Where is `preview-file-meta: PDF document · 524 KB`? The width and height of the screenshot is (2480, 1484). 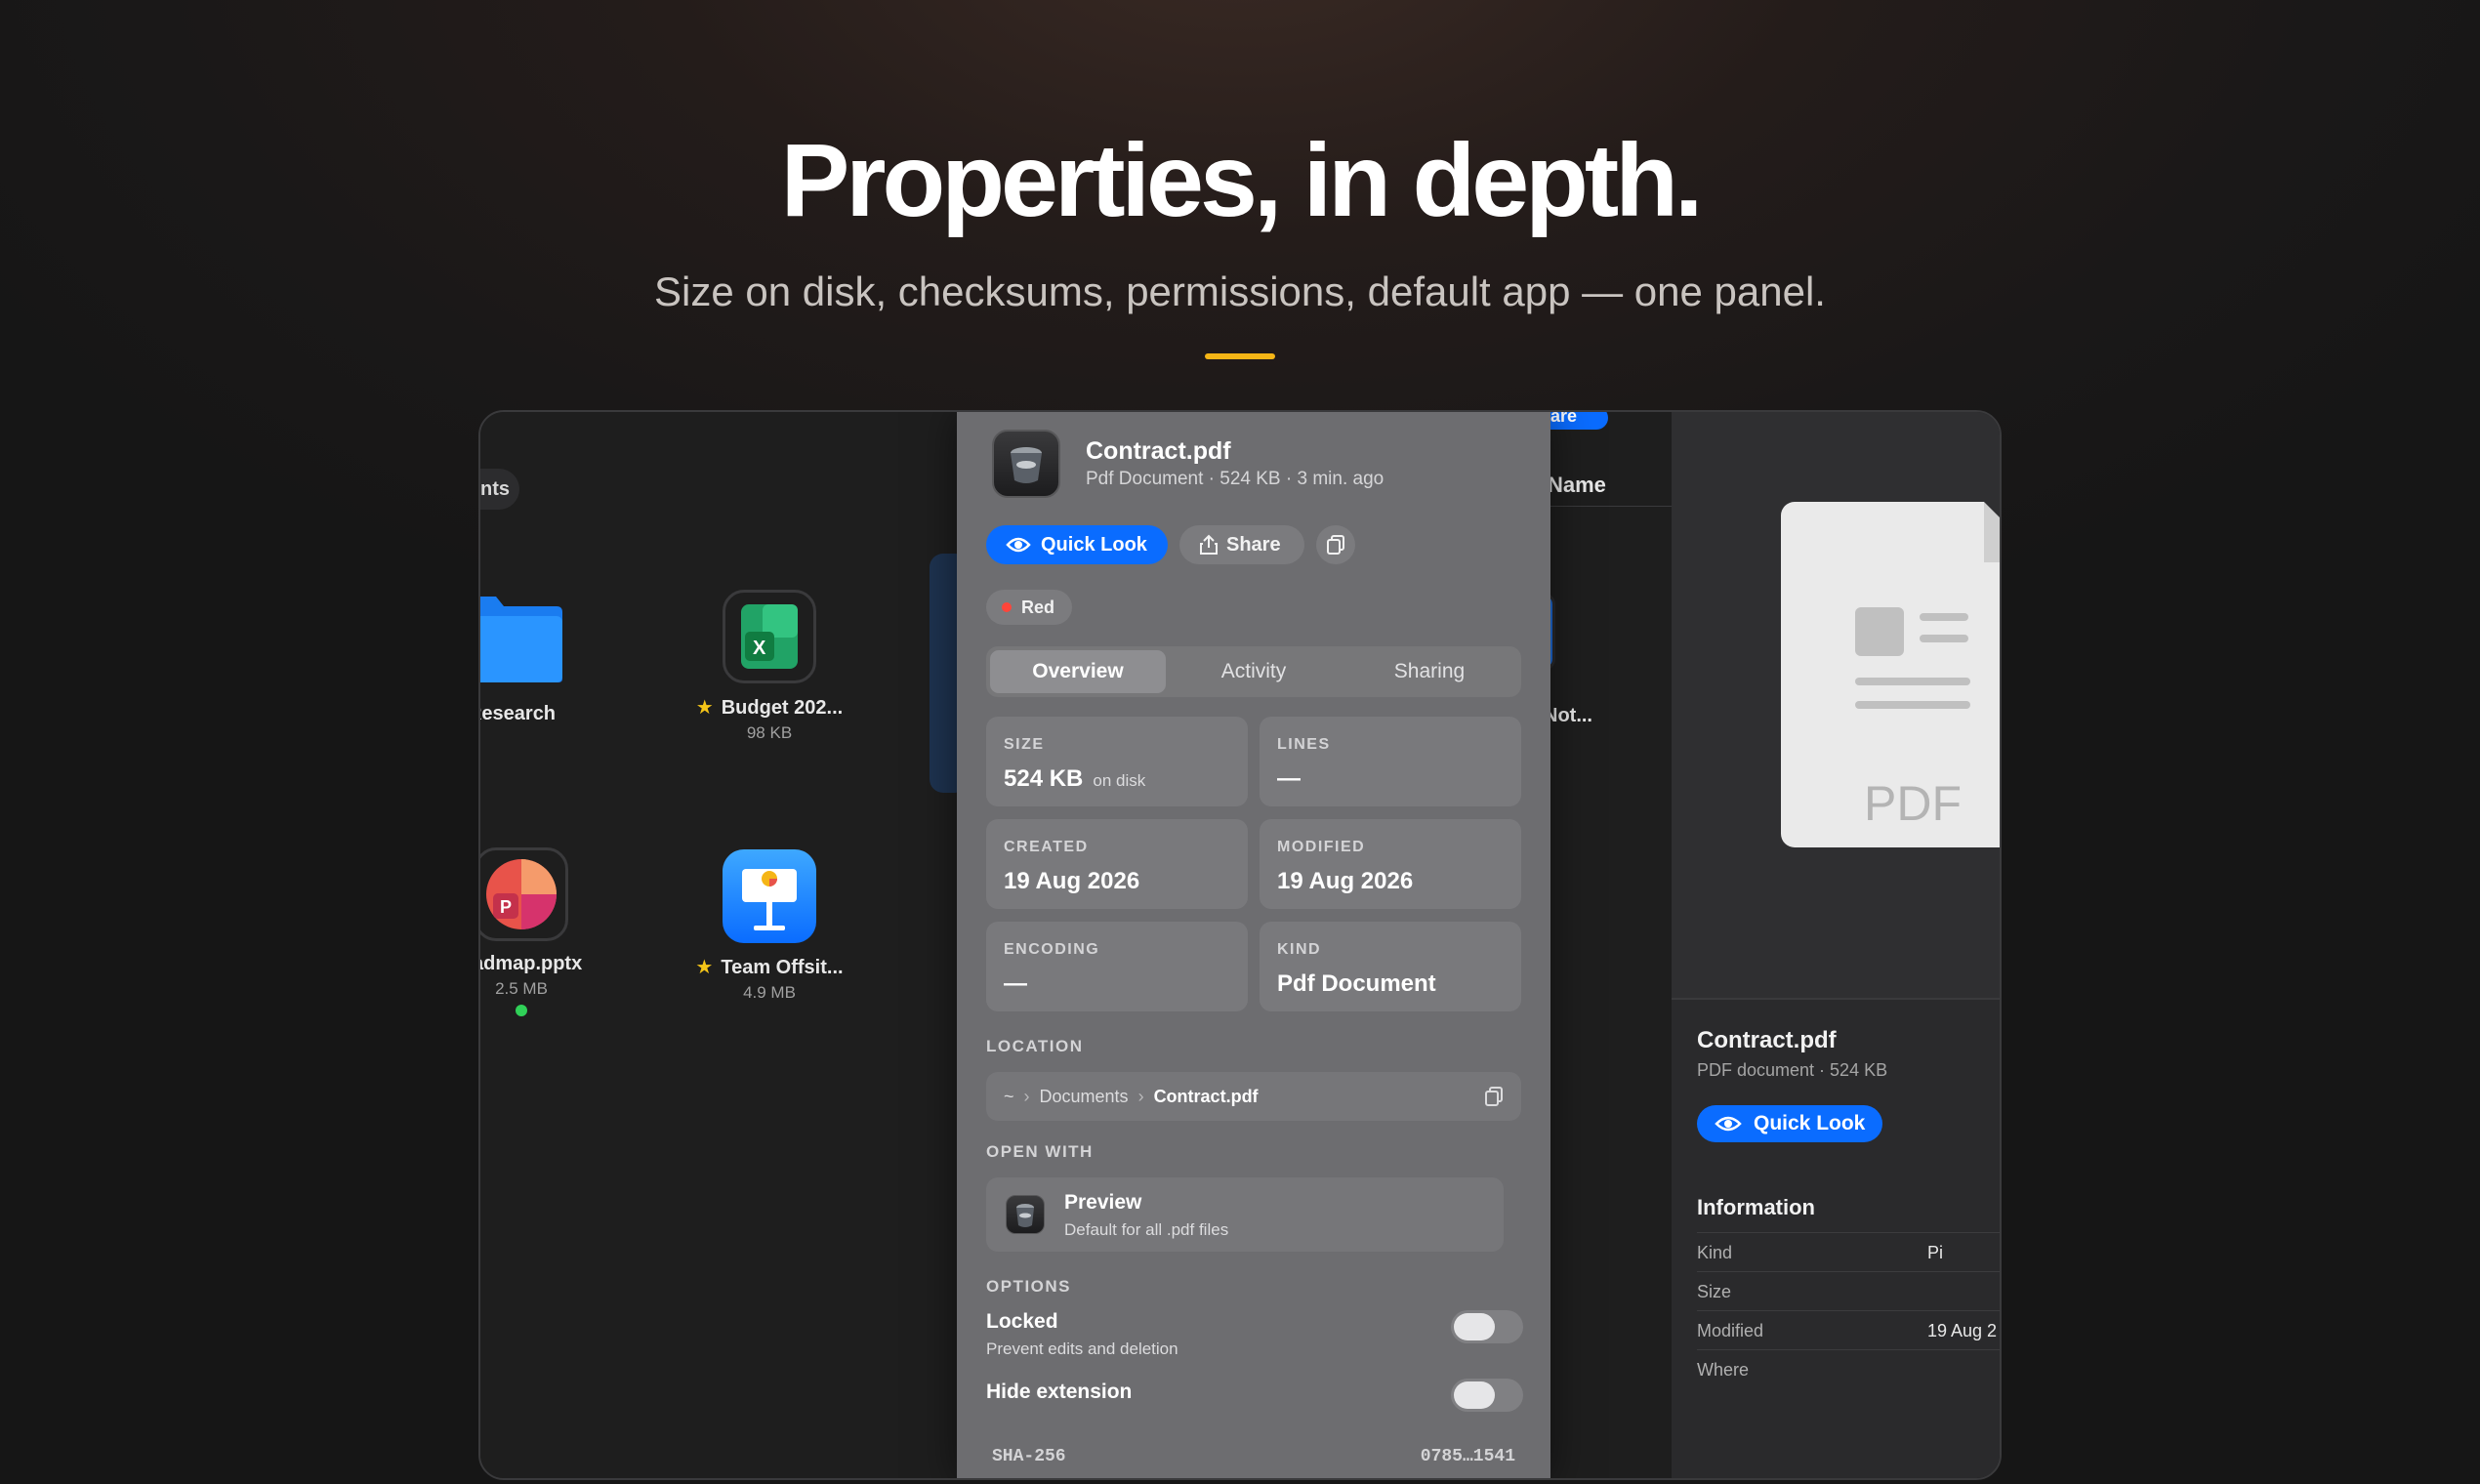
preview-file-meta: PDF document · 524 KB is located at coordinates (1792, 1070).